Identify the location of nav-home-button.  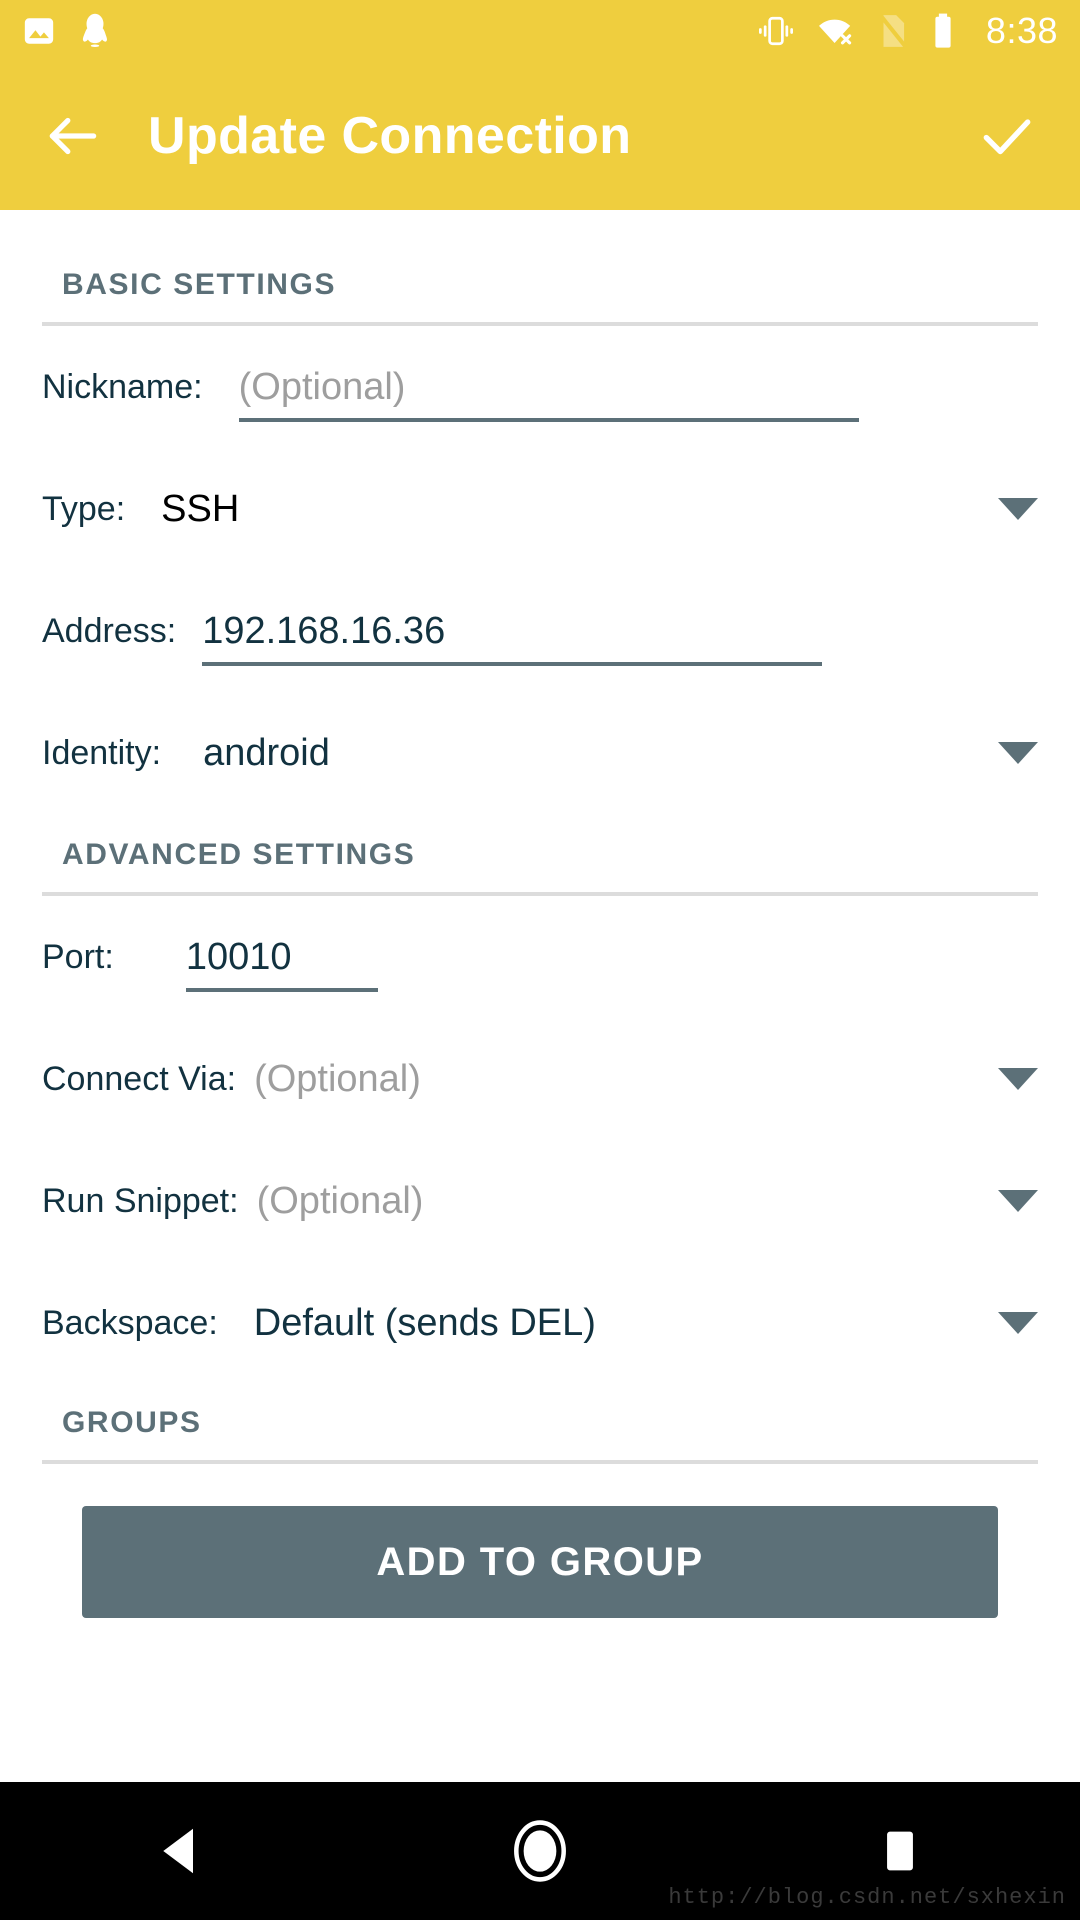
(540, 1851).